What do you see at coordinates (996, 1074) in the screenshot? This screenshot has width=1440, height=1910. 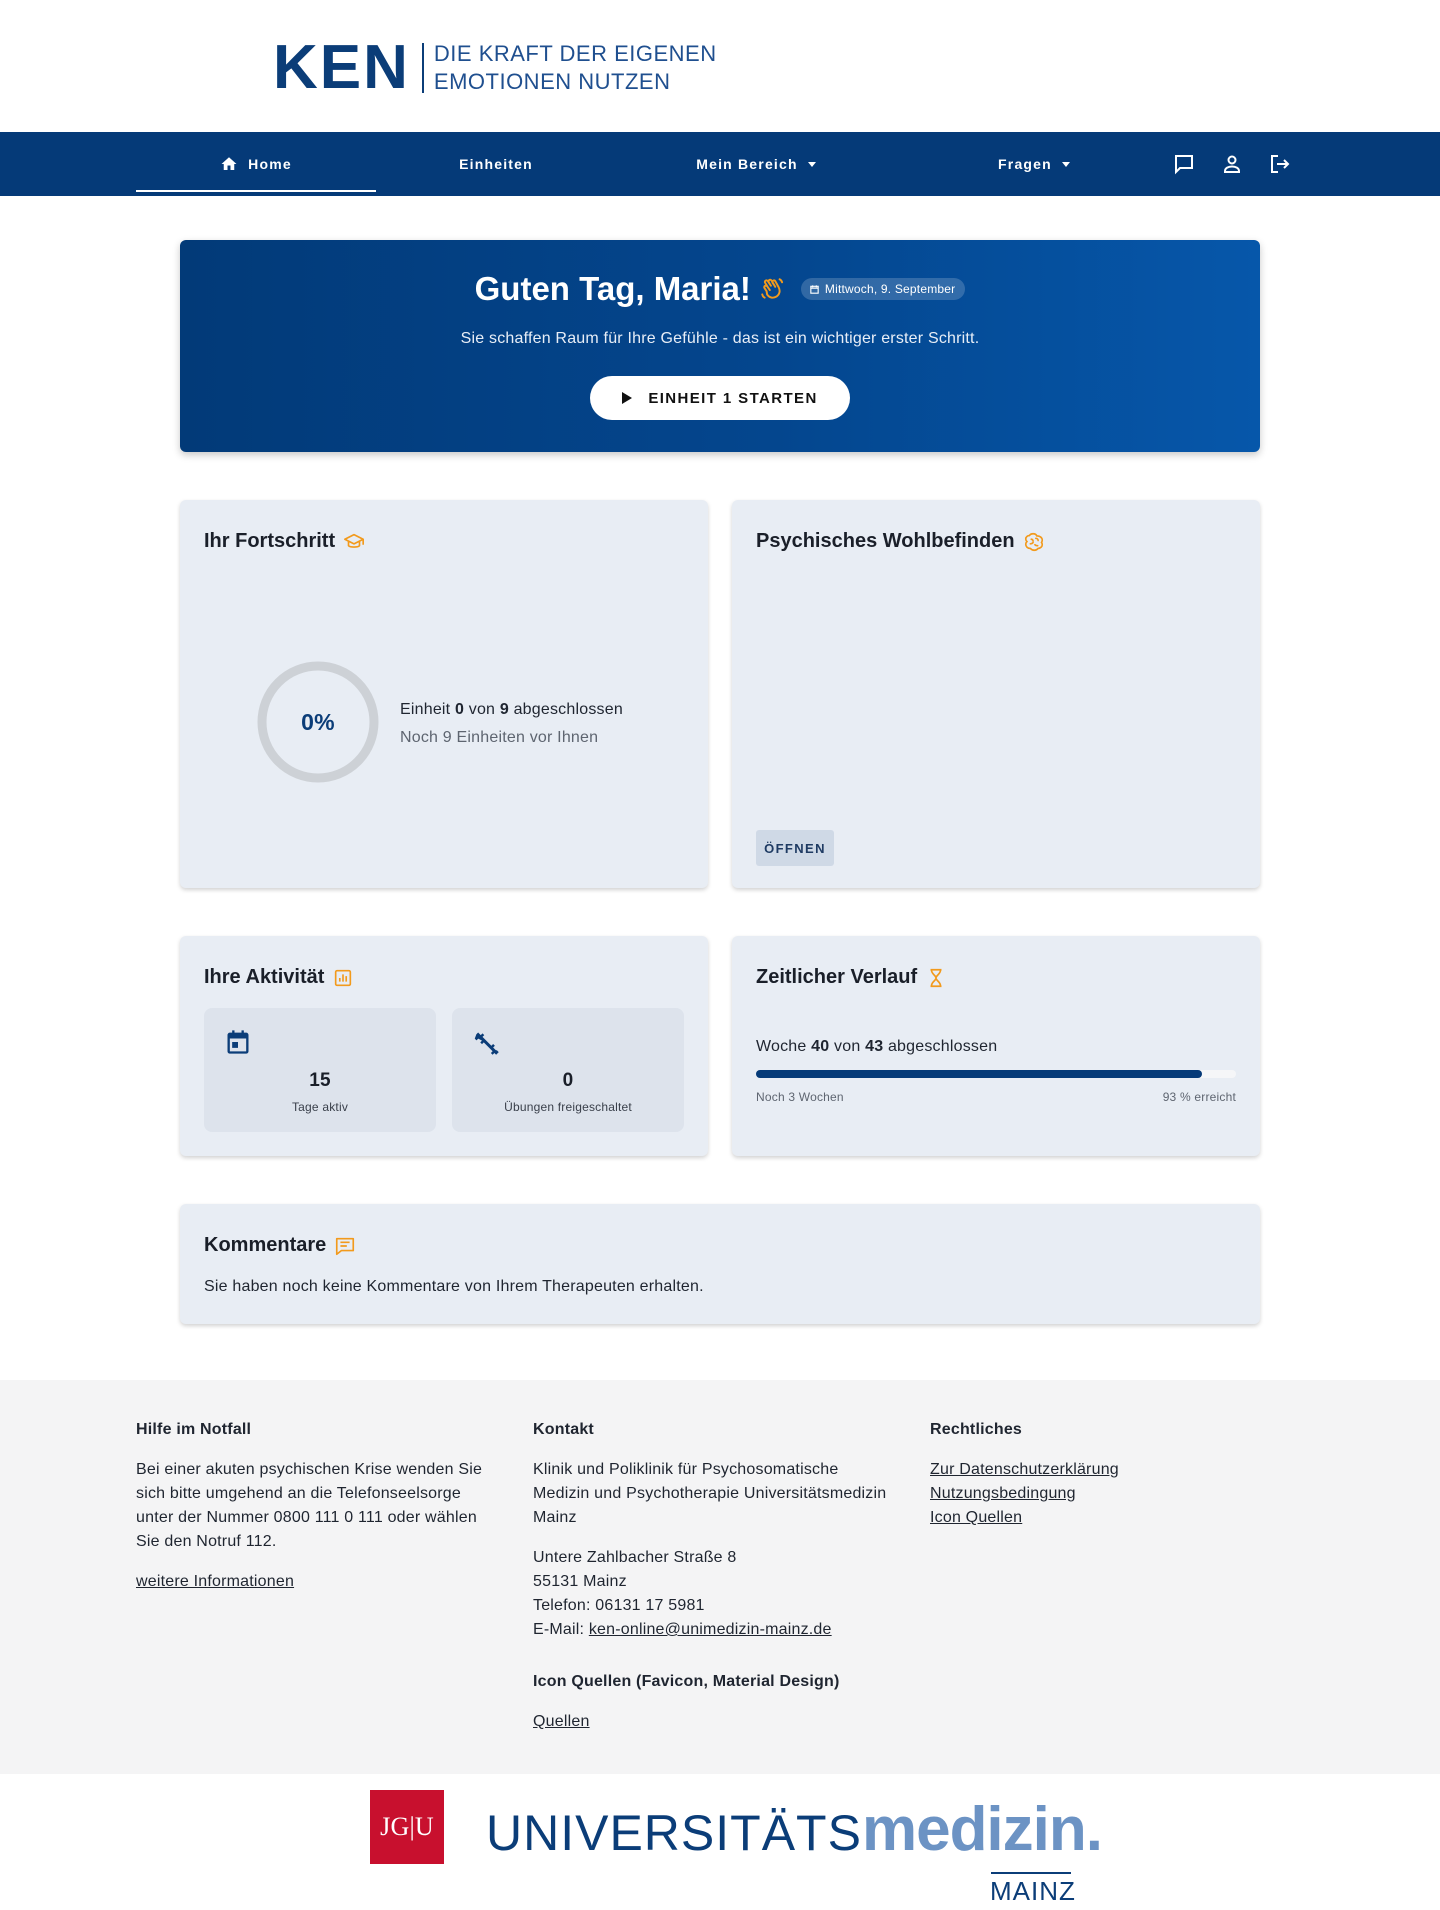 I see `timeline-progress-bar` at bounding box center [996, 1074].